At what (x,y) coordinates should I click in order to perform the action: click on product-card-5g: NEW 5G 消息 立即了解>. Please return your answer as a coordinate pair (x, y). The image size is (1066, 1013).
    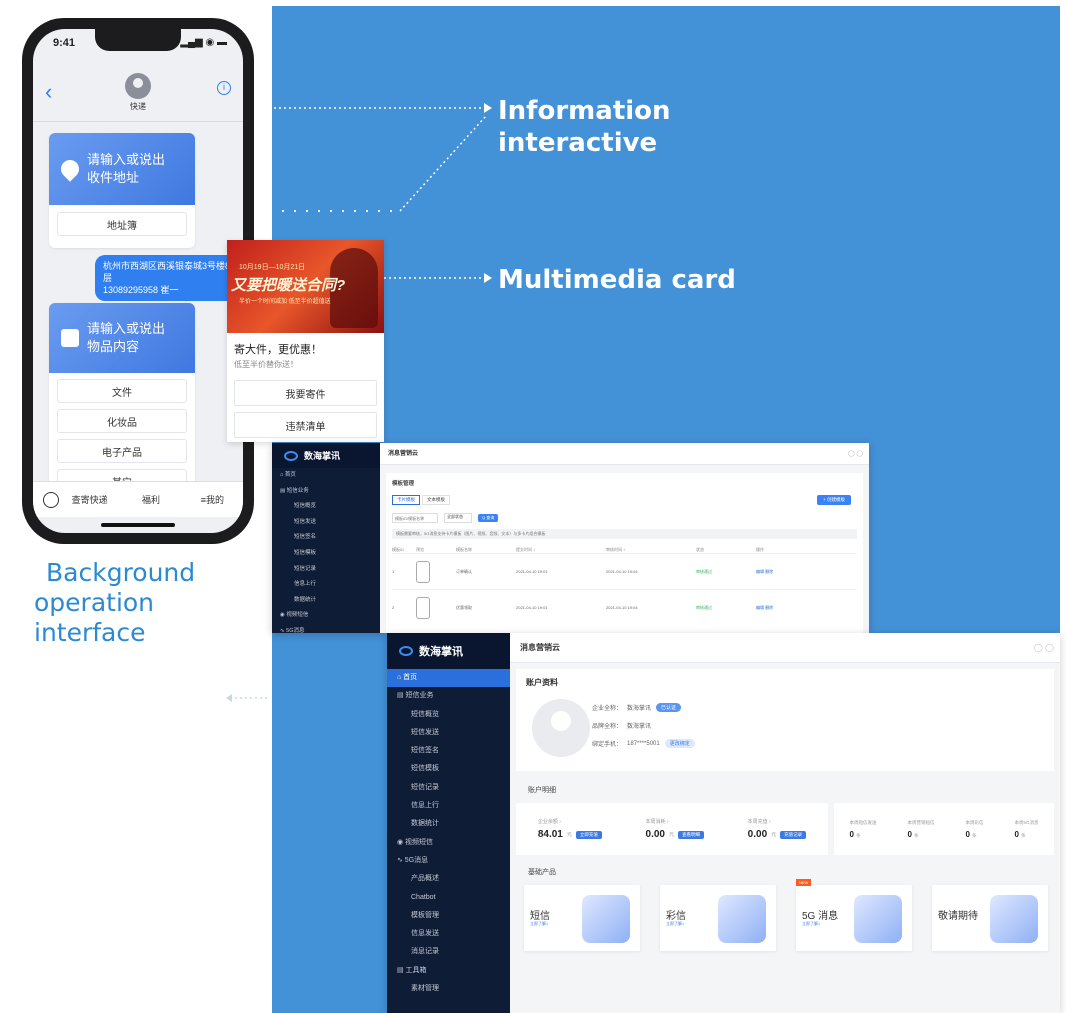
    Looking at the image, I should click on (854, 915).